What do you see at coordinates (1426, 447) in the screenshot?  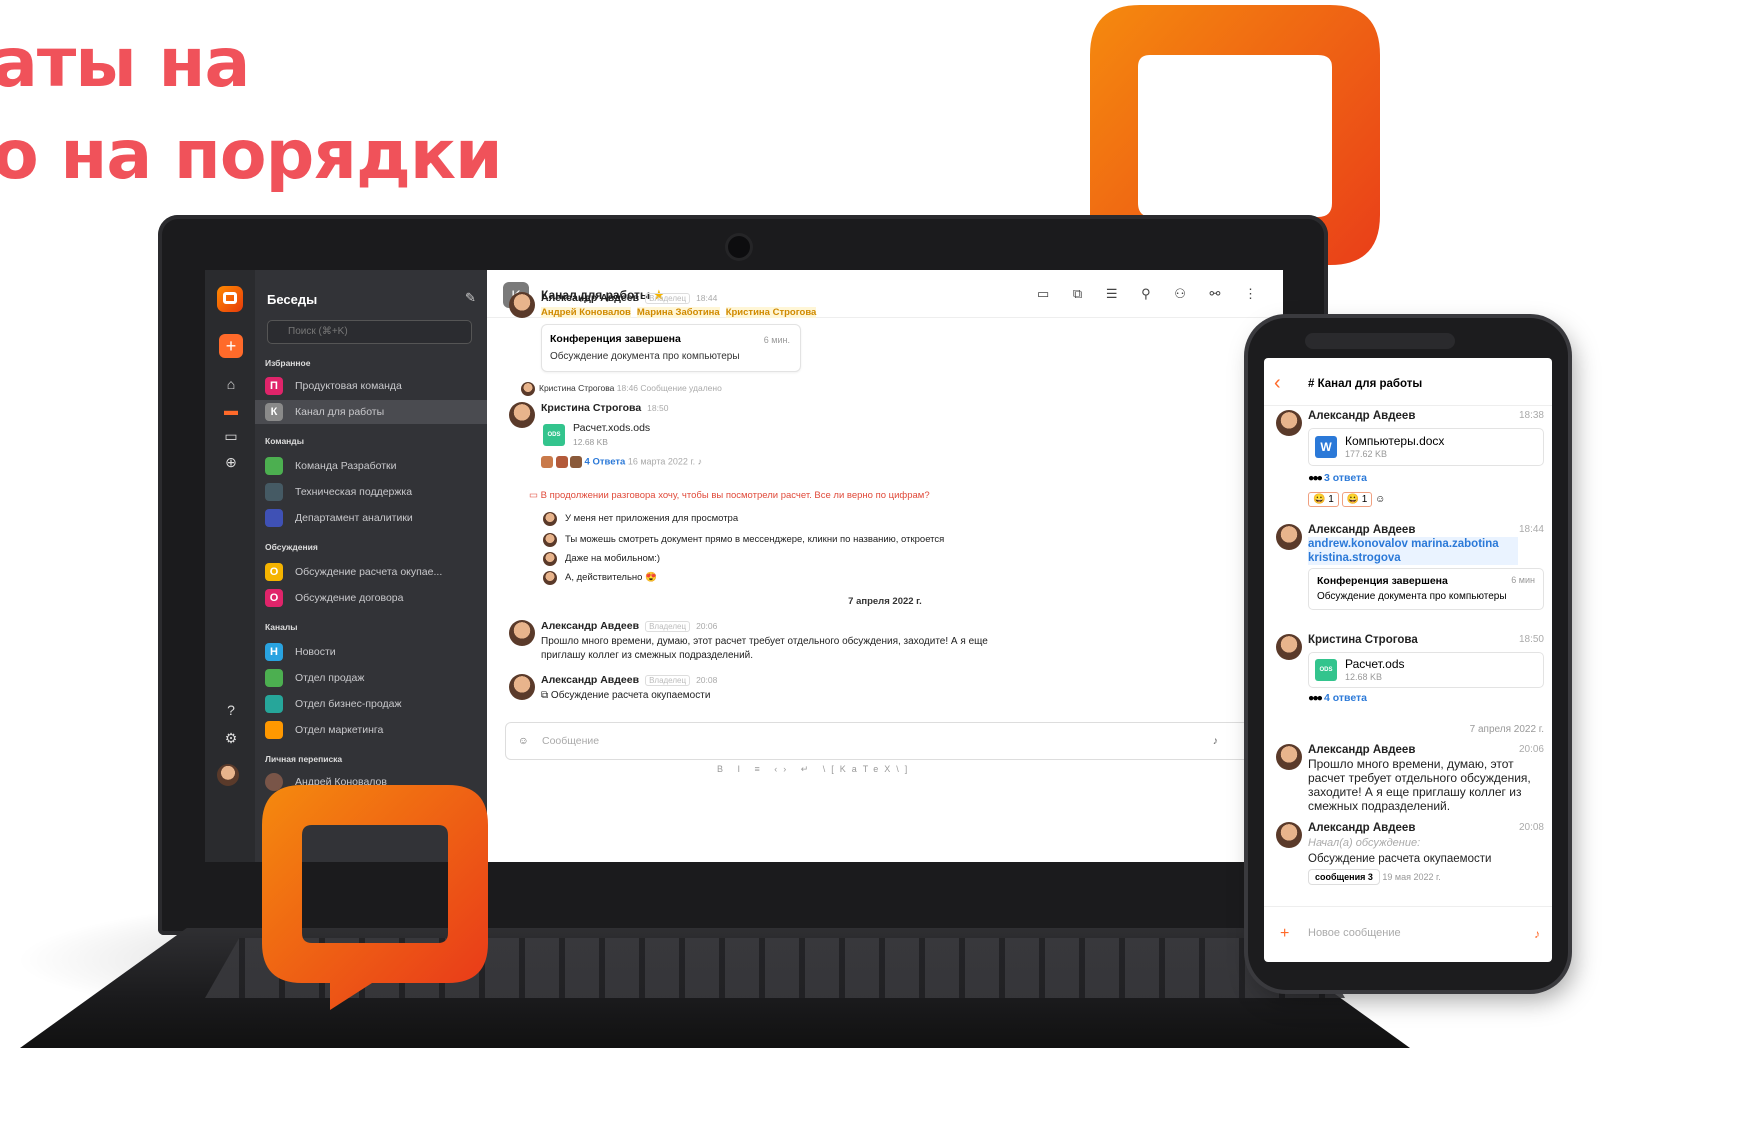 I see `file-attachment: W Компьютеры.docx 177.62 KB` at bounding box center [1426, 447].